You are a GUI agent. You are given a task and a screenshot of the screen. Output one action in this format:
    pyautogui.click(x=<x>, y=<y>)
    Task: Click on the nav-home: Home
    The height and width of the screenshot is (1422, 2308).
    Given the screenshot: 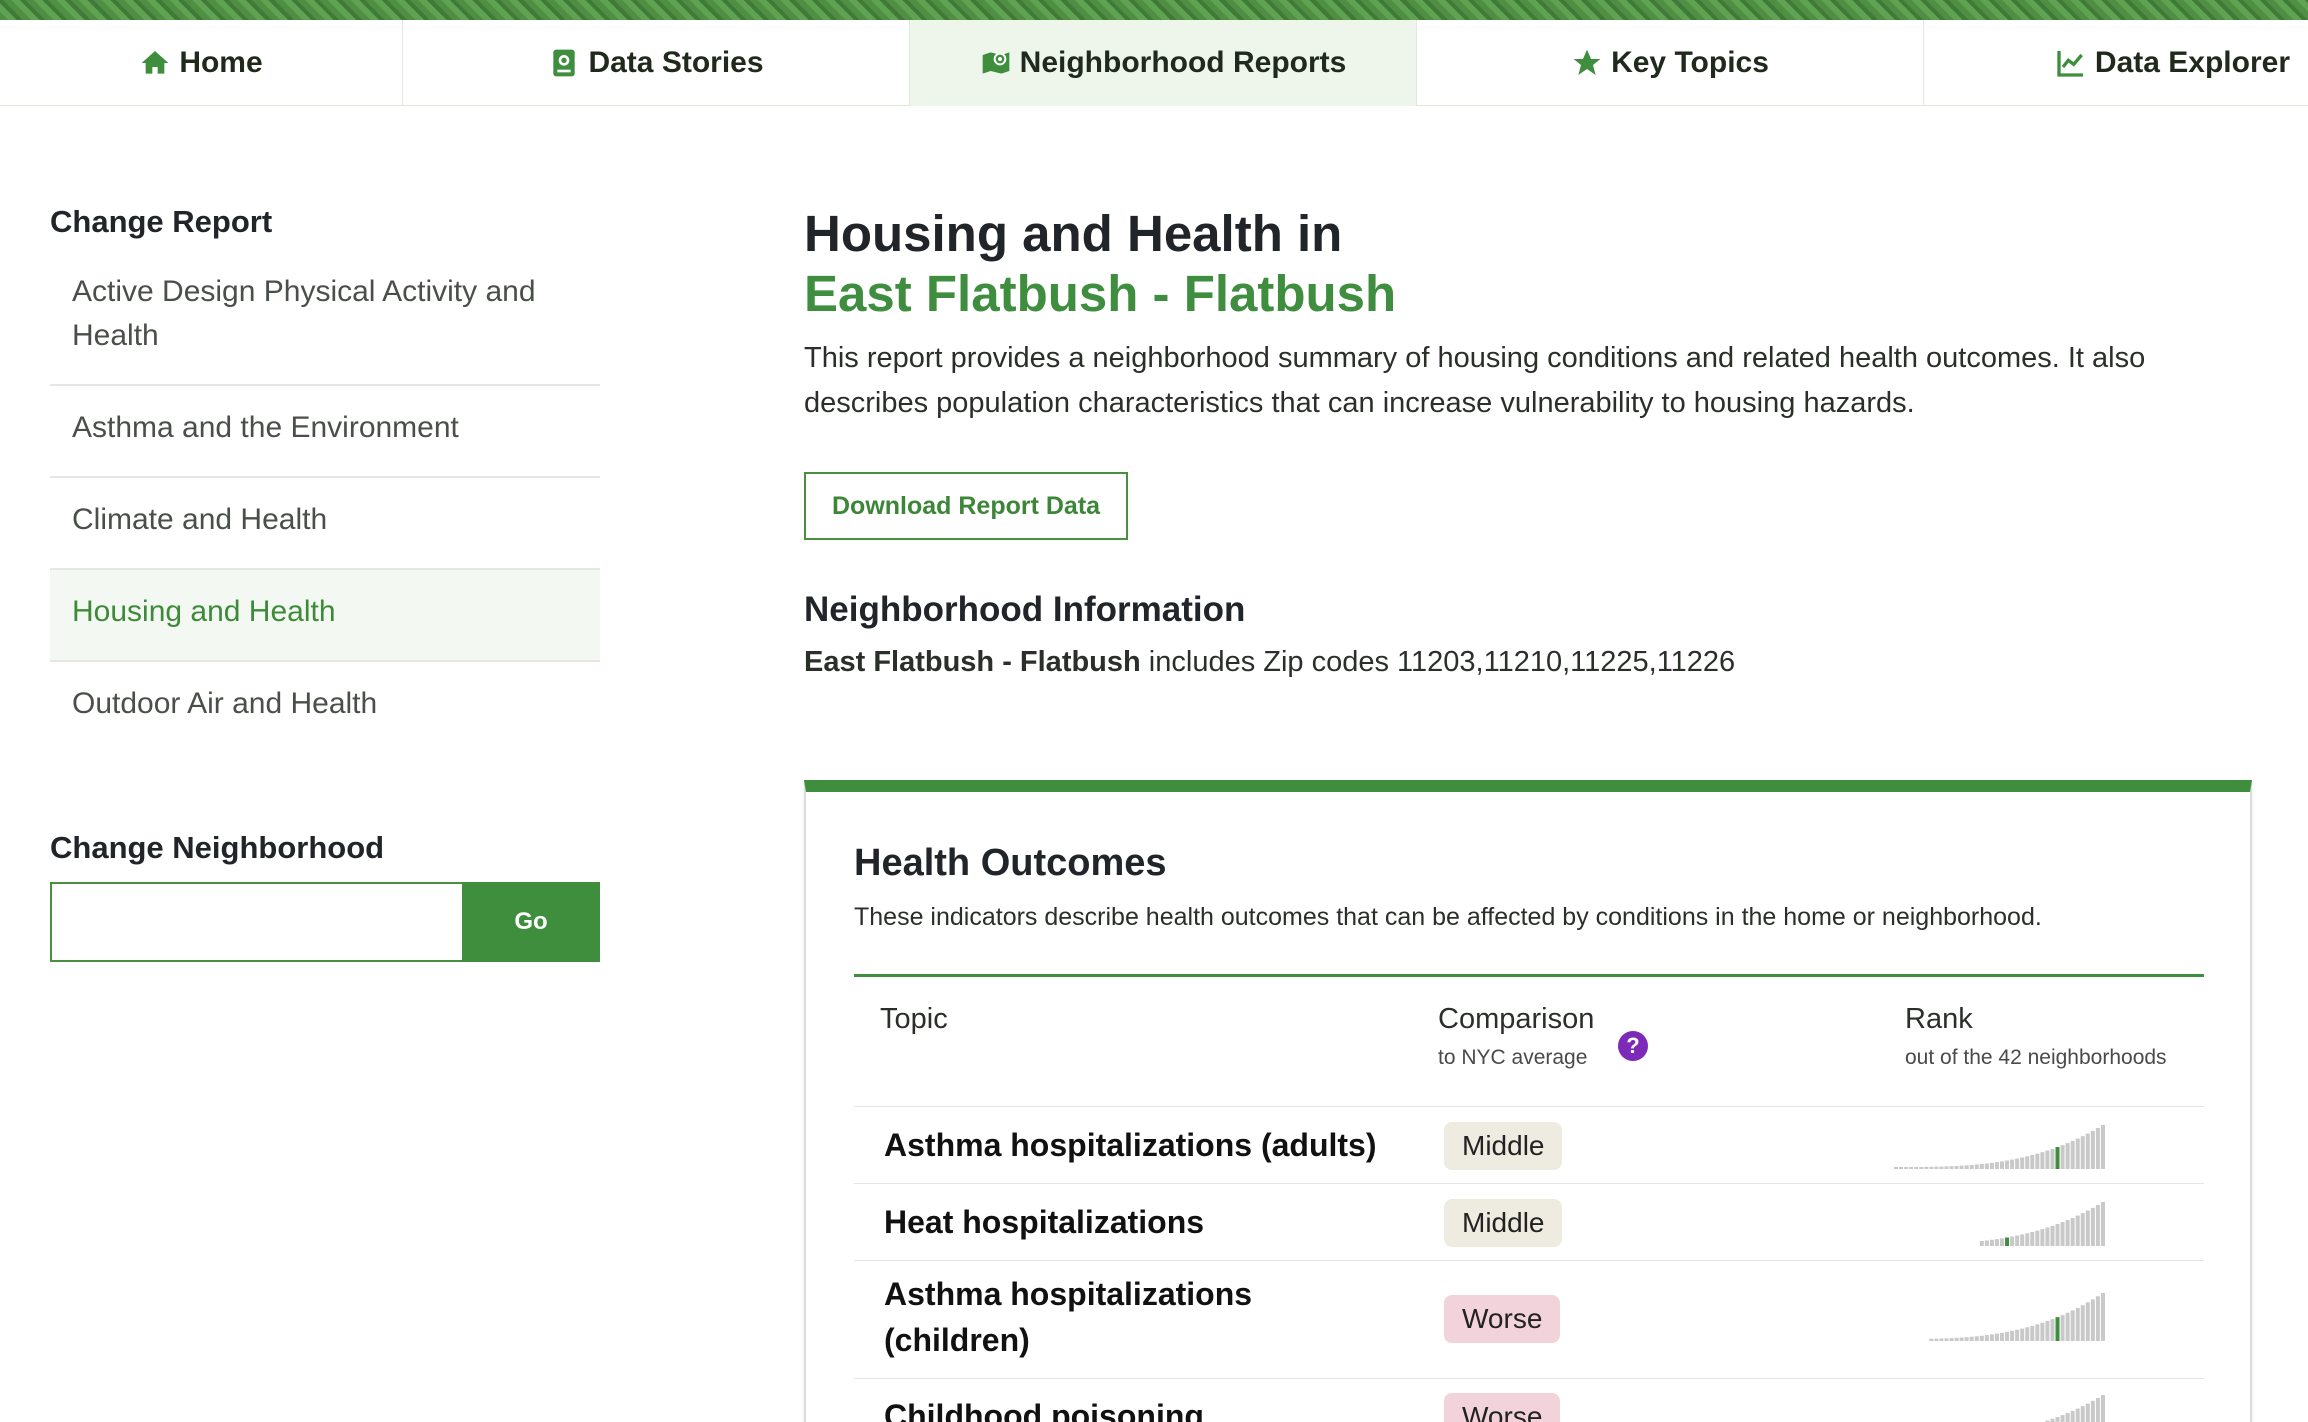 What is the action you would take?
    pyautogui.click(x=201, y=63)
    